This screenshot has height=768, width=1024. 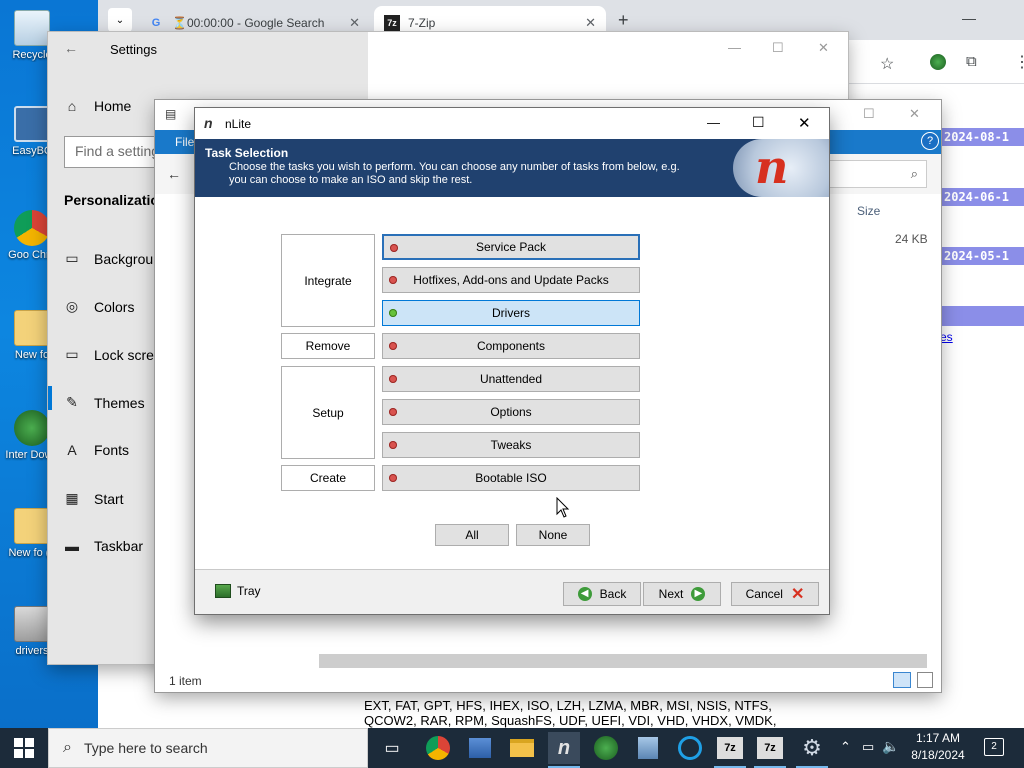 I want to click on task-hotfixes-button: Hotfixes, Add-ons and Update Packs, so click(x=511, y=280).